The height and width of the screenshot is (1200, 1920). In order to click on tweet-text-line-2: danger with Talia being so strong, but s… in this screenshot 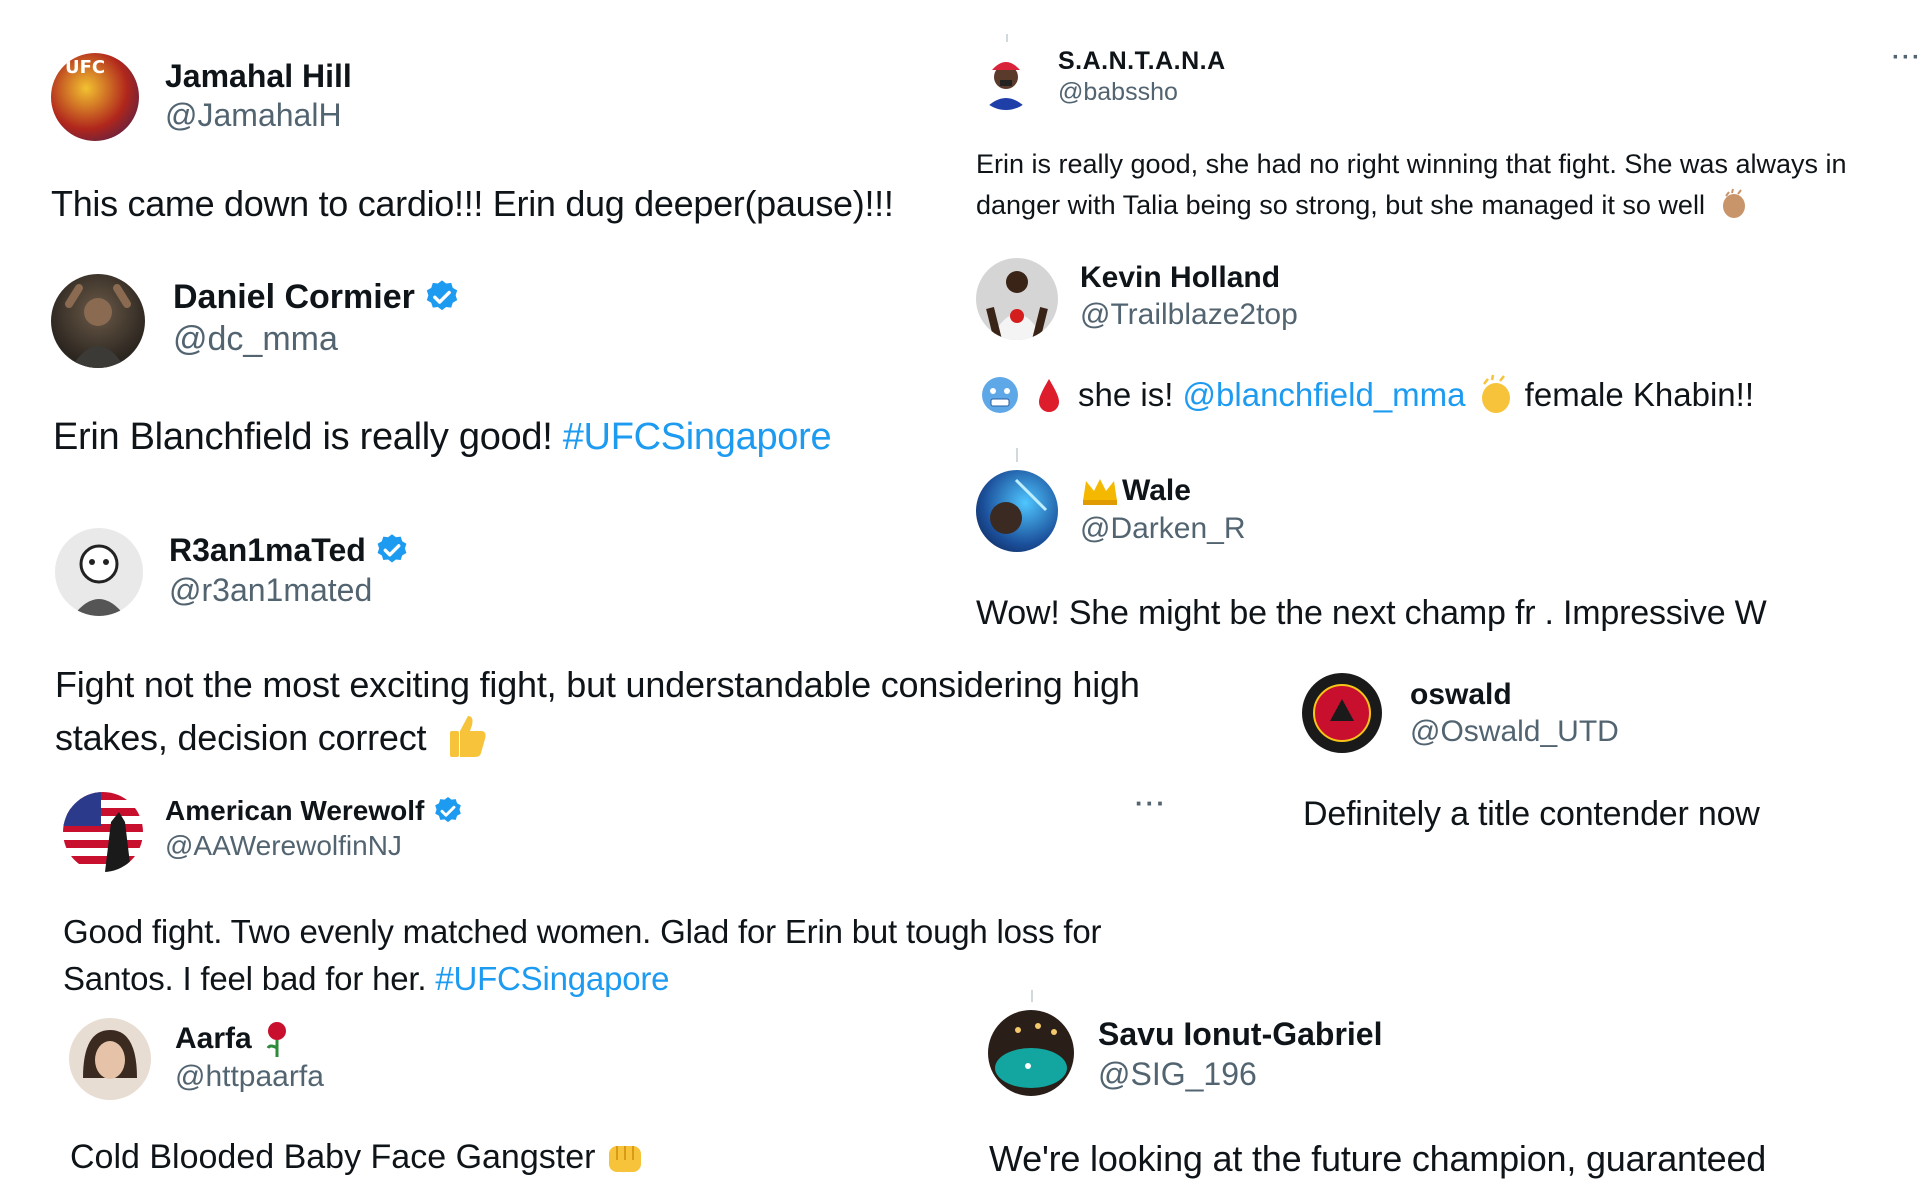, I will do `click(1411, 205)`.